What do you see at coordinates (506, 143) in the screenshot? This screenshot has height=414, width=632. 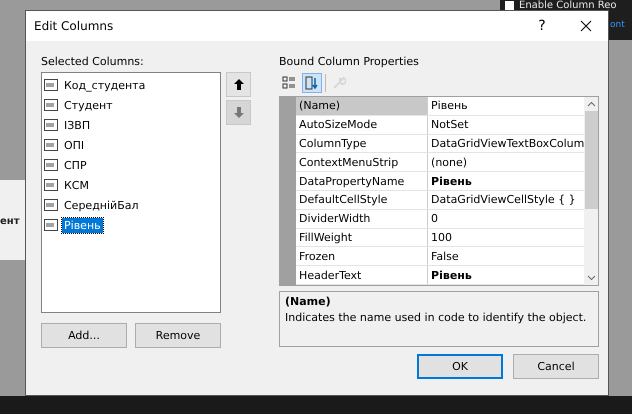 I see `property-value: DataGridViewTextBoxColum` at bounding box center [506, 143].